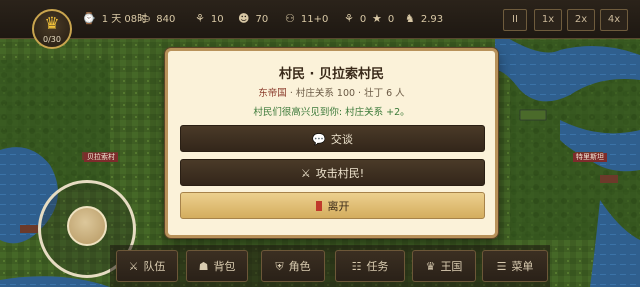  I want to click on exit-door-icon, so click(318, 206).